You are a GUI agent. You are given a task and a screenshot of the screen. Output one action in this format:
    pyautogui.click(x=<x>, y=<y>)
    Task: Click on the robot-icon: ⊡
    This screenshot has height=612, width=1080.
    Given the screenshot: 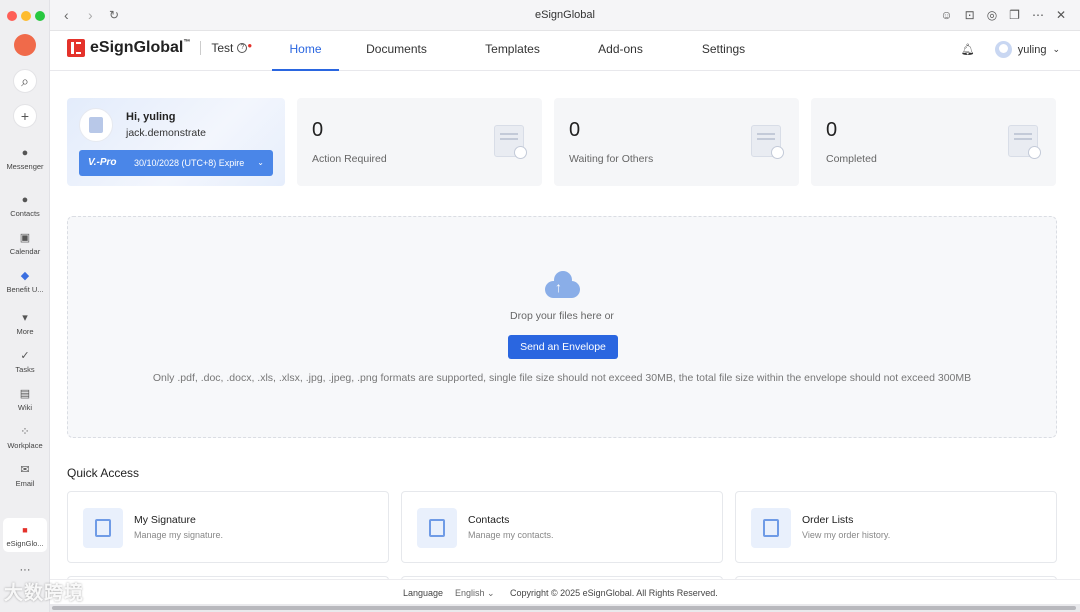 What is the action you would take?
    pyautogui.click(x=970, y=15)
    